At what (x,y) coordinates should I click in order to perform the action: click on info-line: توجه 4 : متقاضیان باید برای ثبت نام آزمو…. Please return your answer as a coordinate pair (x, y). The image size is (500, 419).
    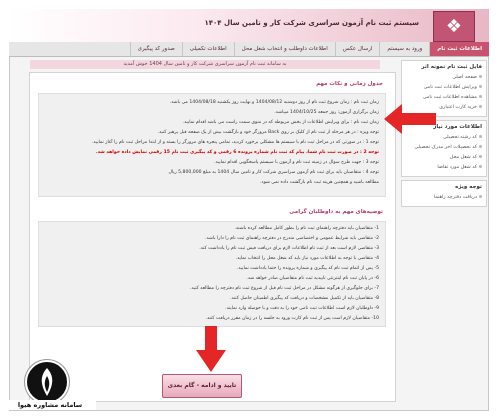
    Looking at the image, I should click on (273, 172).